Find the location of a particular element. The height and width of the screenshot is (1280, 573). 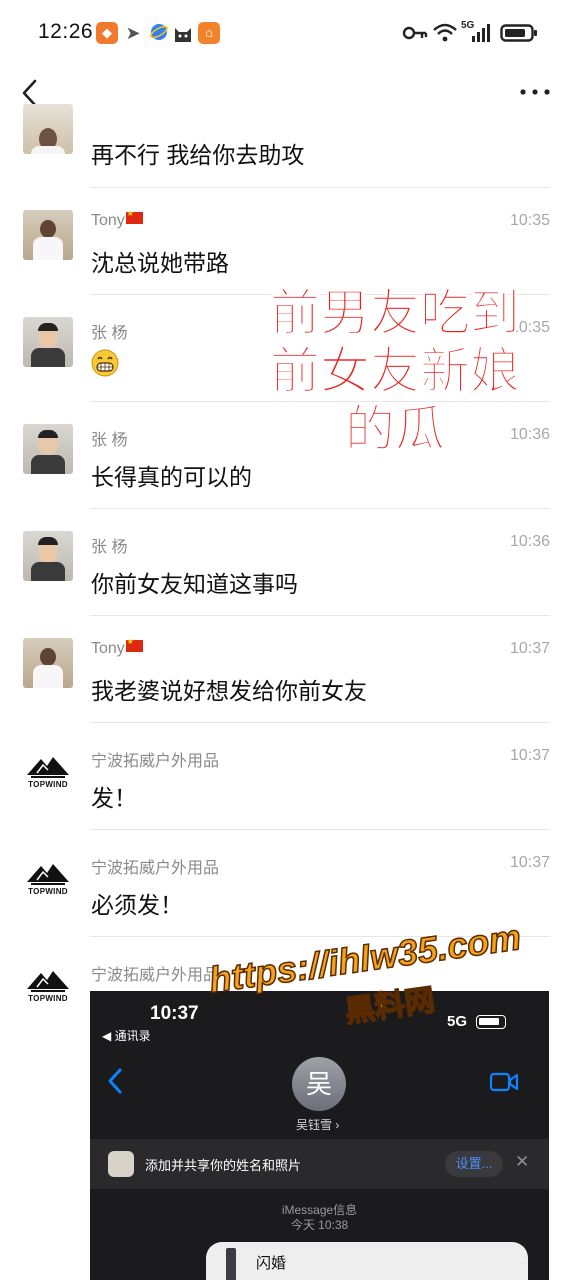

contact-avatar: 吴 is located at coordinates (319, 1084).